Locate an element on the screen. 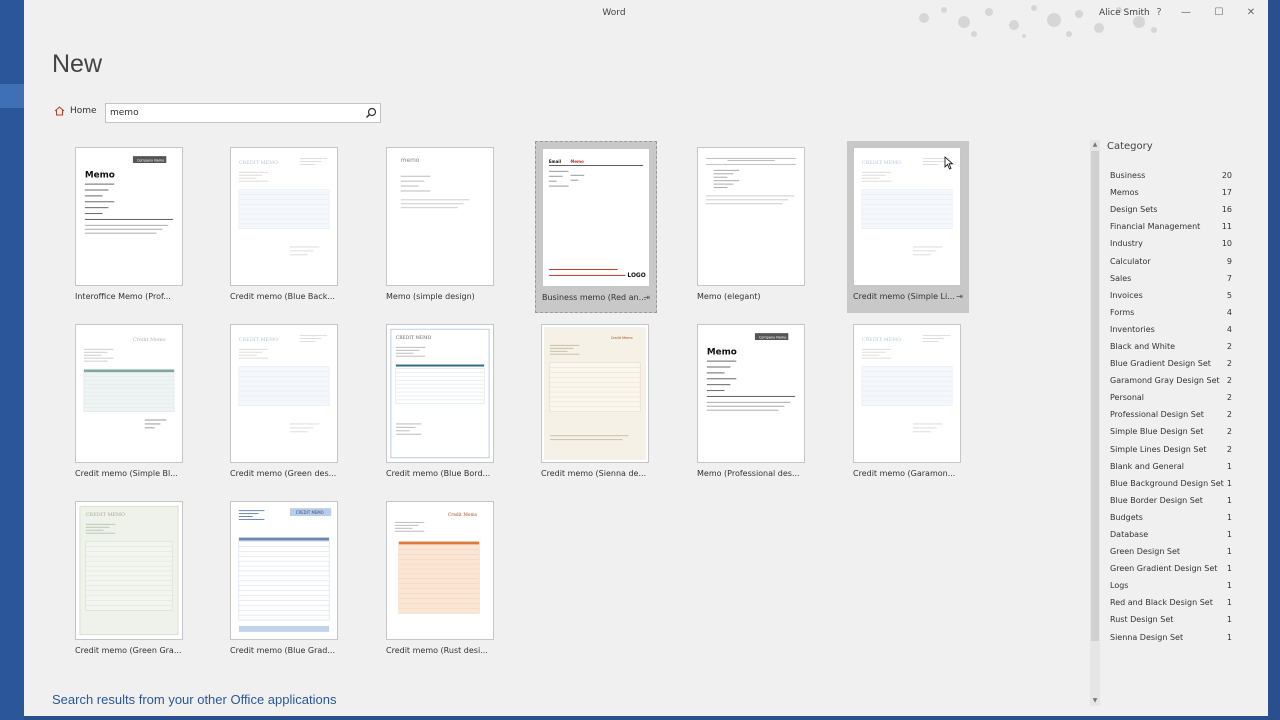  category-count: 2 is located at coordinates (1229, 449).